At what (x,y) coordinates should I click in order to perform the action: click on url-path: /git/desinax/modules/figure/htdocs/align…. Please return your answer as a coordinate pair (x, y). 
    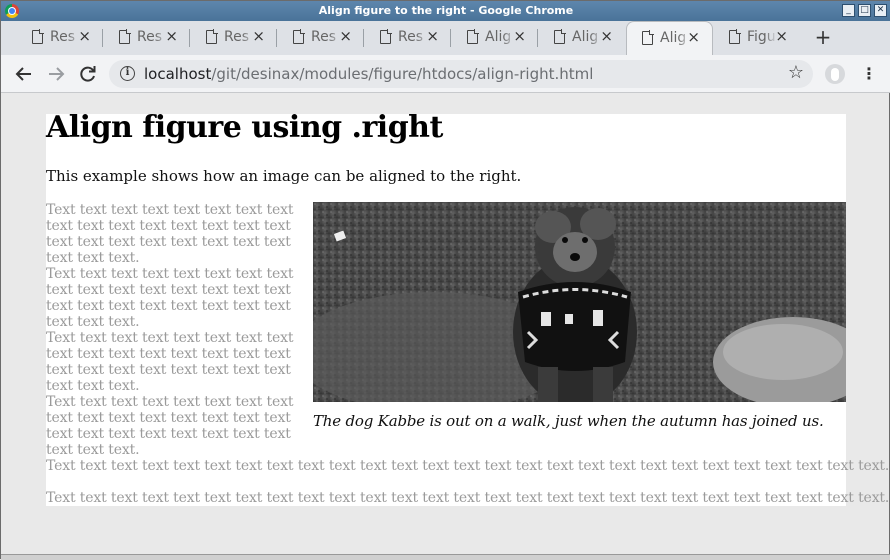
    Looking at the image, I should click on (402, 74).